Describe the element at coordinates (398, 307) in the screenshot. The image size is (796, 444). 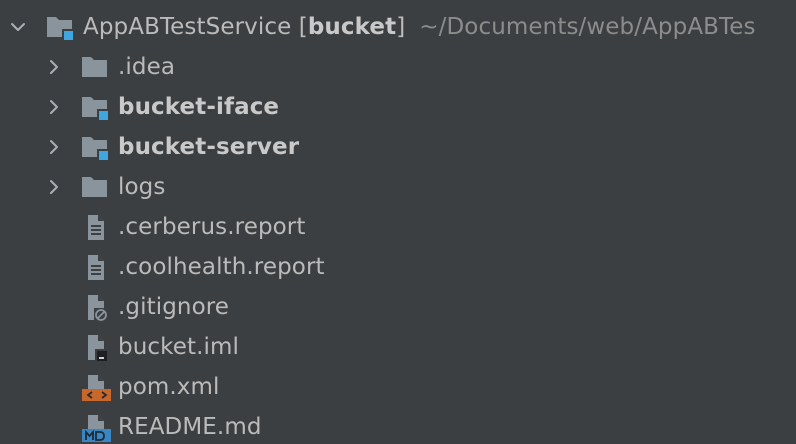
I see `tree-row-gitignore: .gitignore` at that location.